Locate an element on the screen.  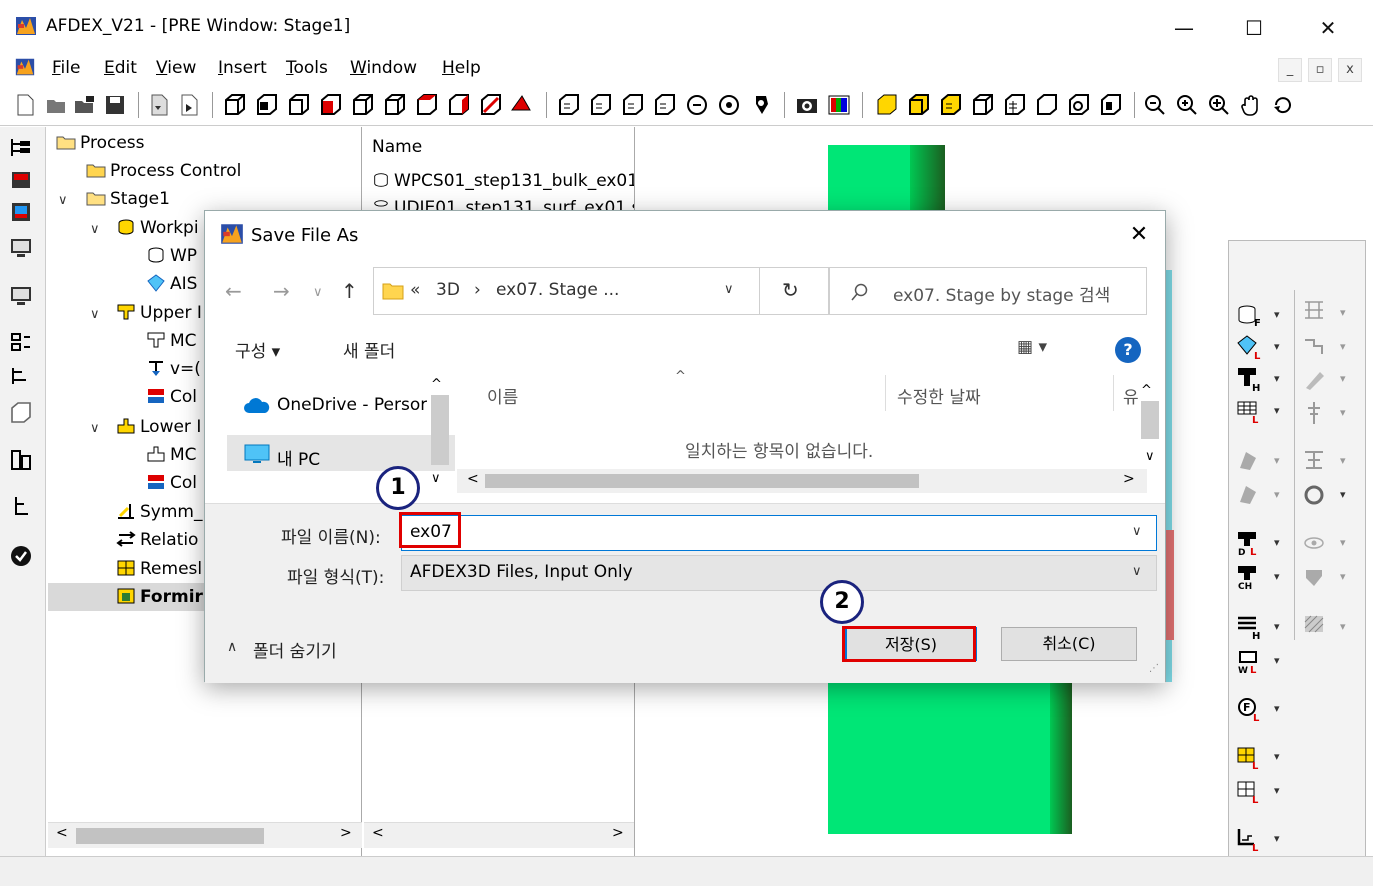
cube-top-icon is located at coordinates (427, 105).